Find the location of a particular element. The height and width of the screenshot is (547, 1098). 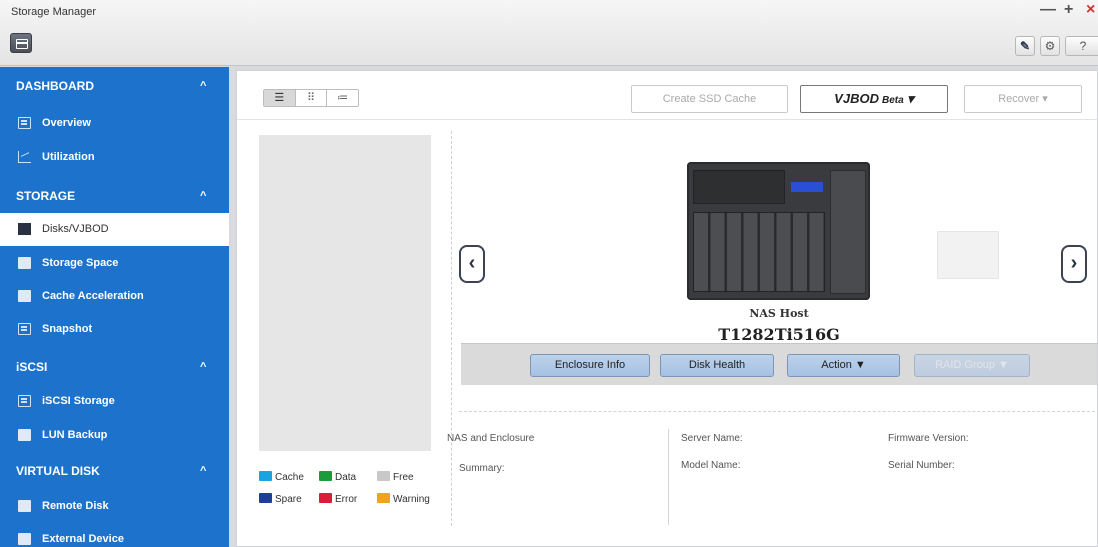

iscsi-icon is located at coordinates (24, 401).